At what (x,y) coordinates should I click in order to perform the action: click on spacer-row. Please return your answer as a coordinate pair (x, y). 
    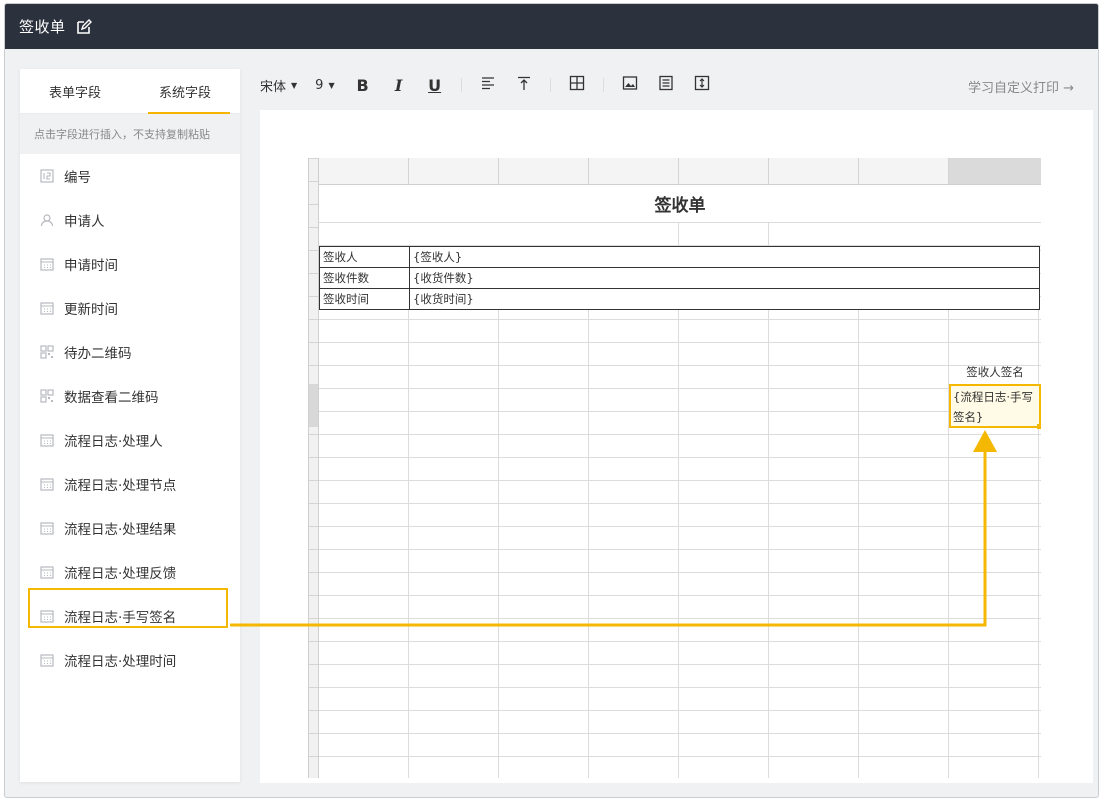
    Looking at the image, I should click on (680, 234).